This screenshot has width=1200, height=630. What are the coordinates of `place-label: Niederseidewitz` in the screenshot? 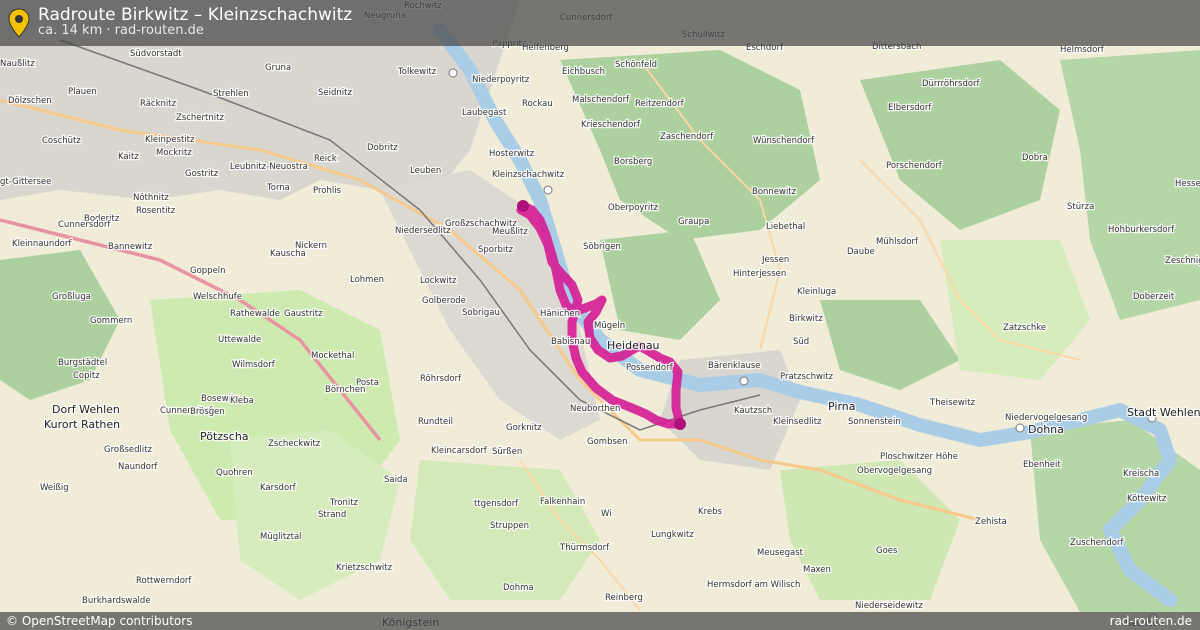 It's located at (889, 606).